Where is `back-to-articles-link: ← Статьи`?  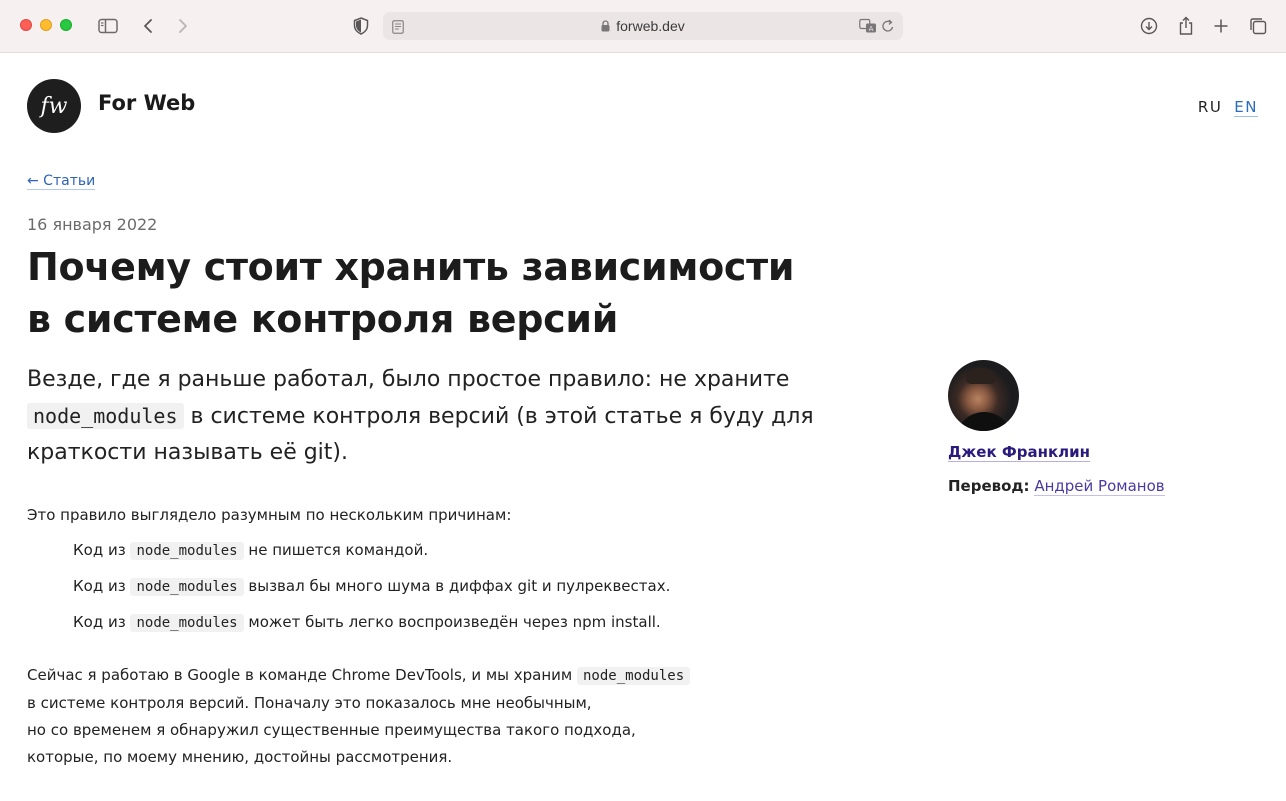 back-to-articles-link: ← Статьи is located at coordinates (61, 181).